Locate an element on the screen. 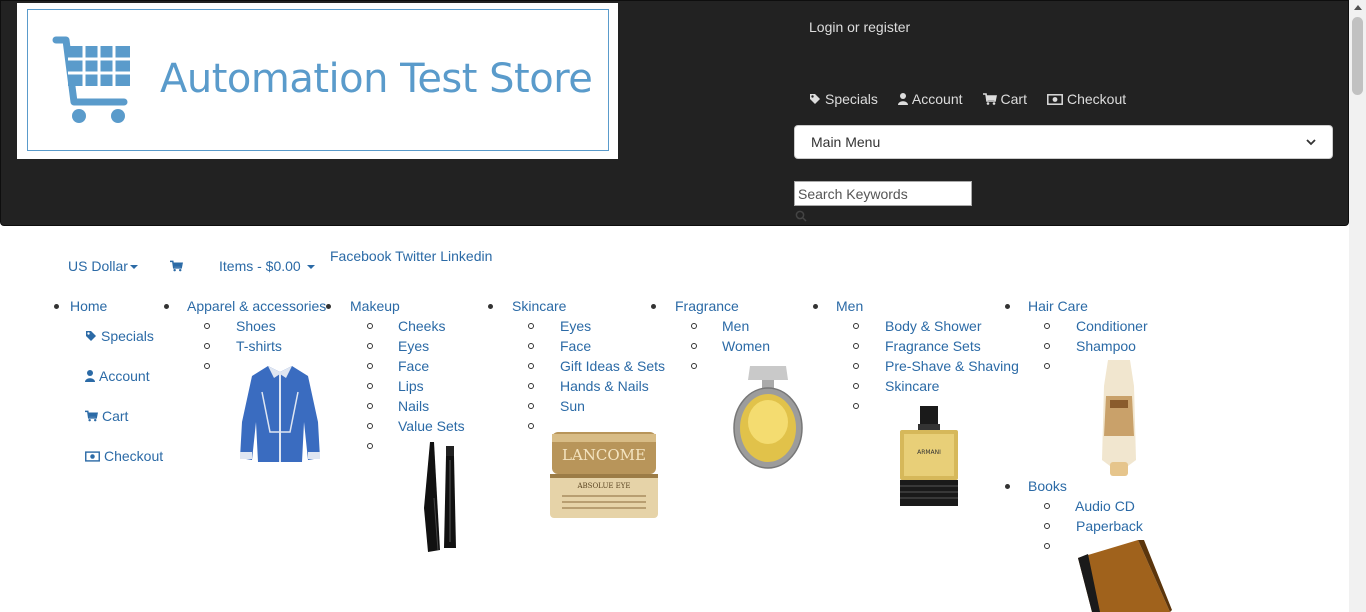 The height and width of the screenshot is (612, 1366). nav-skincare-gift-ideas: Gift Ideas & Sets is located at coordinates (612, 366).